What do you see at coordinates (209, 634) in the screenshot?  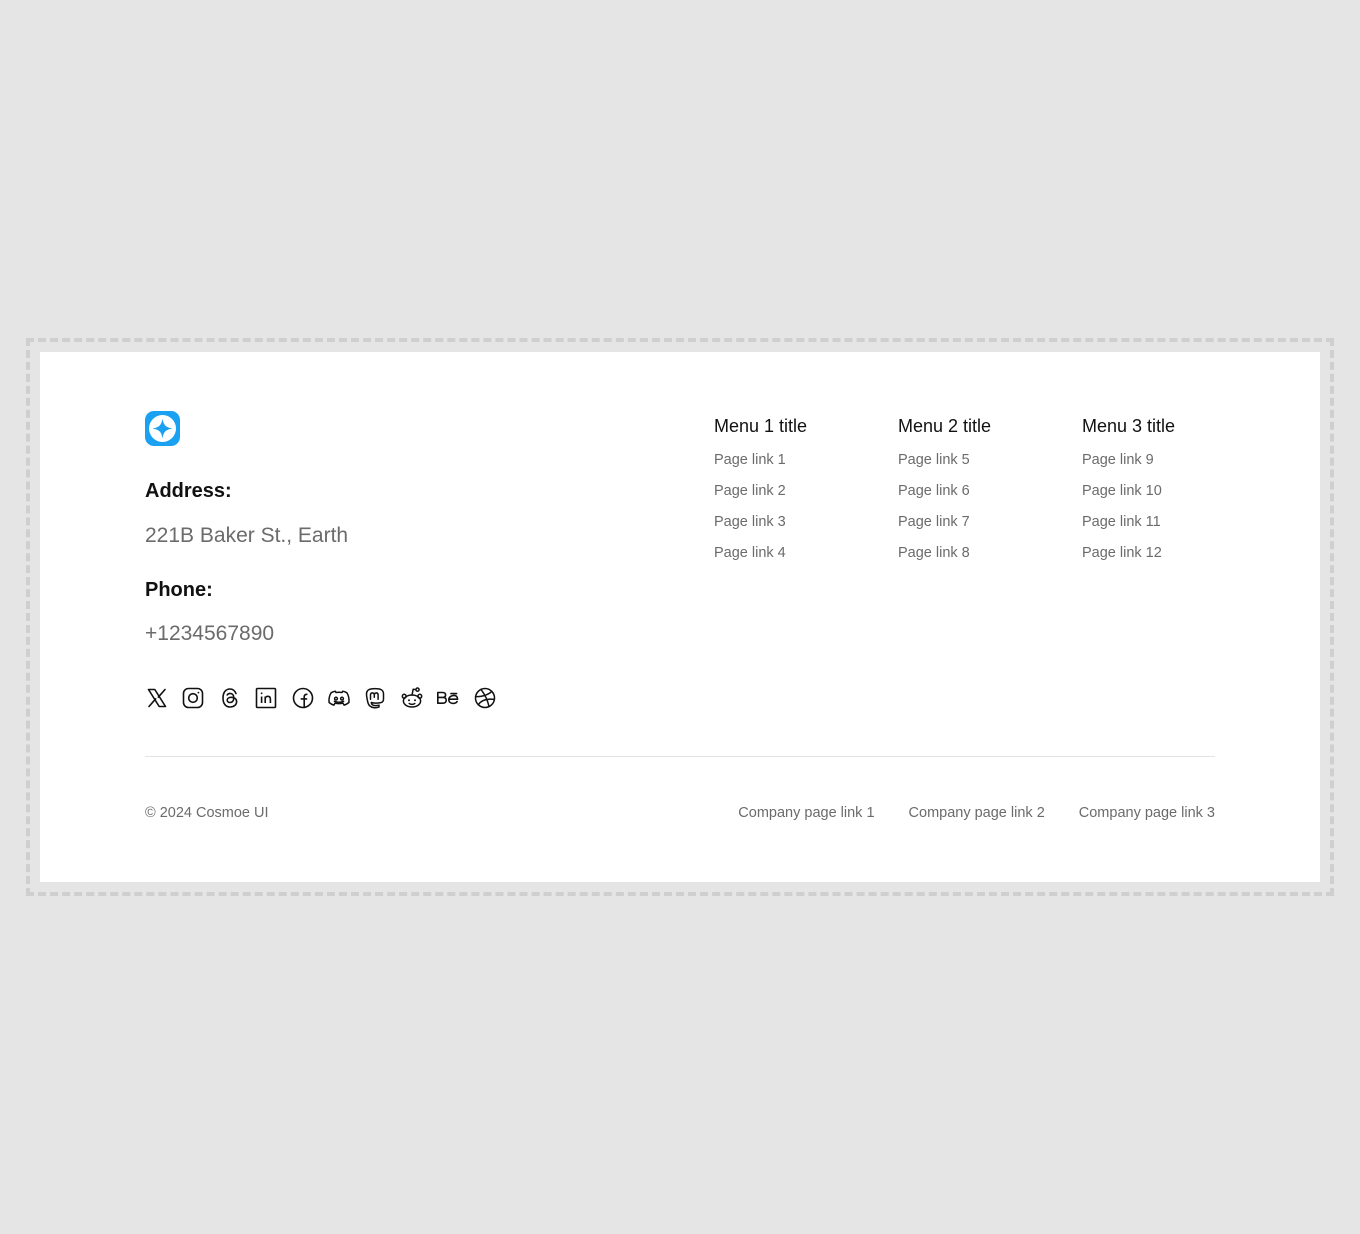 I see `phone-value: +1234567890` at bounding box center [209, 634].